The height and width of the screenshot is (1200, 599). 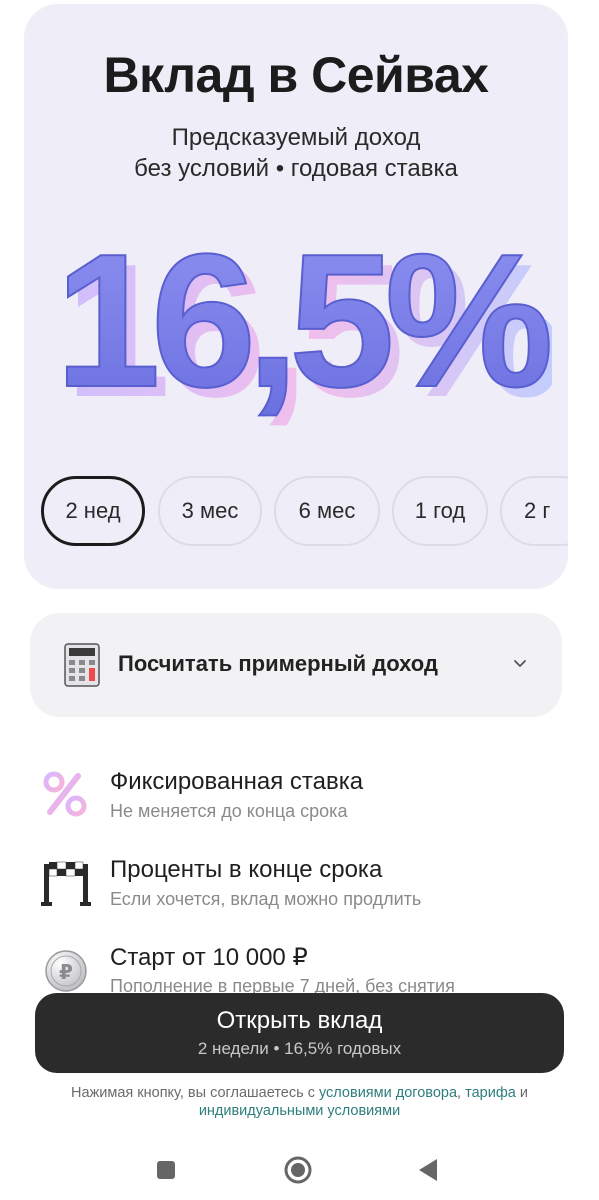 I want to click on income-calculator-toggle: Посчитать примерный доход, so click(x=296, y=665).